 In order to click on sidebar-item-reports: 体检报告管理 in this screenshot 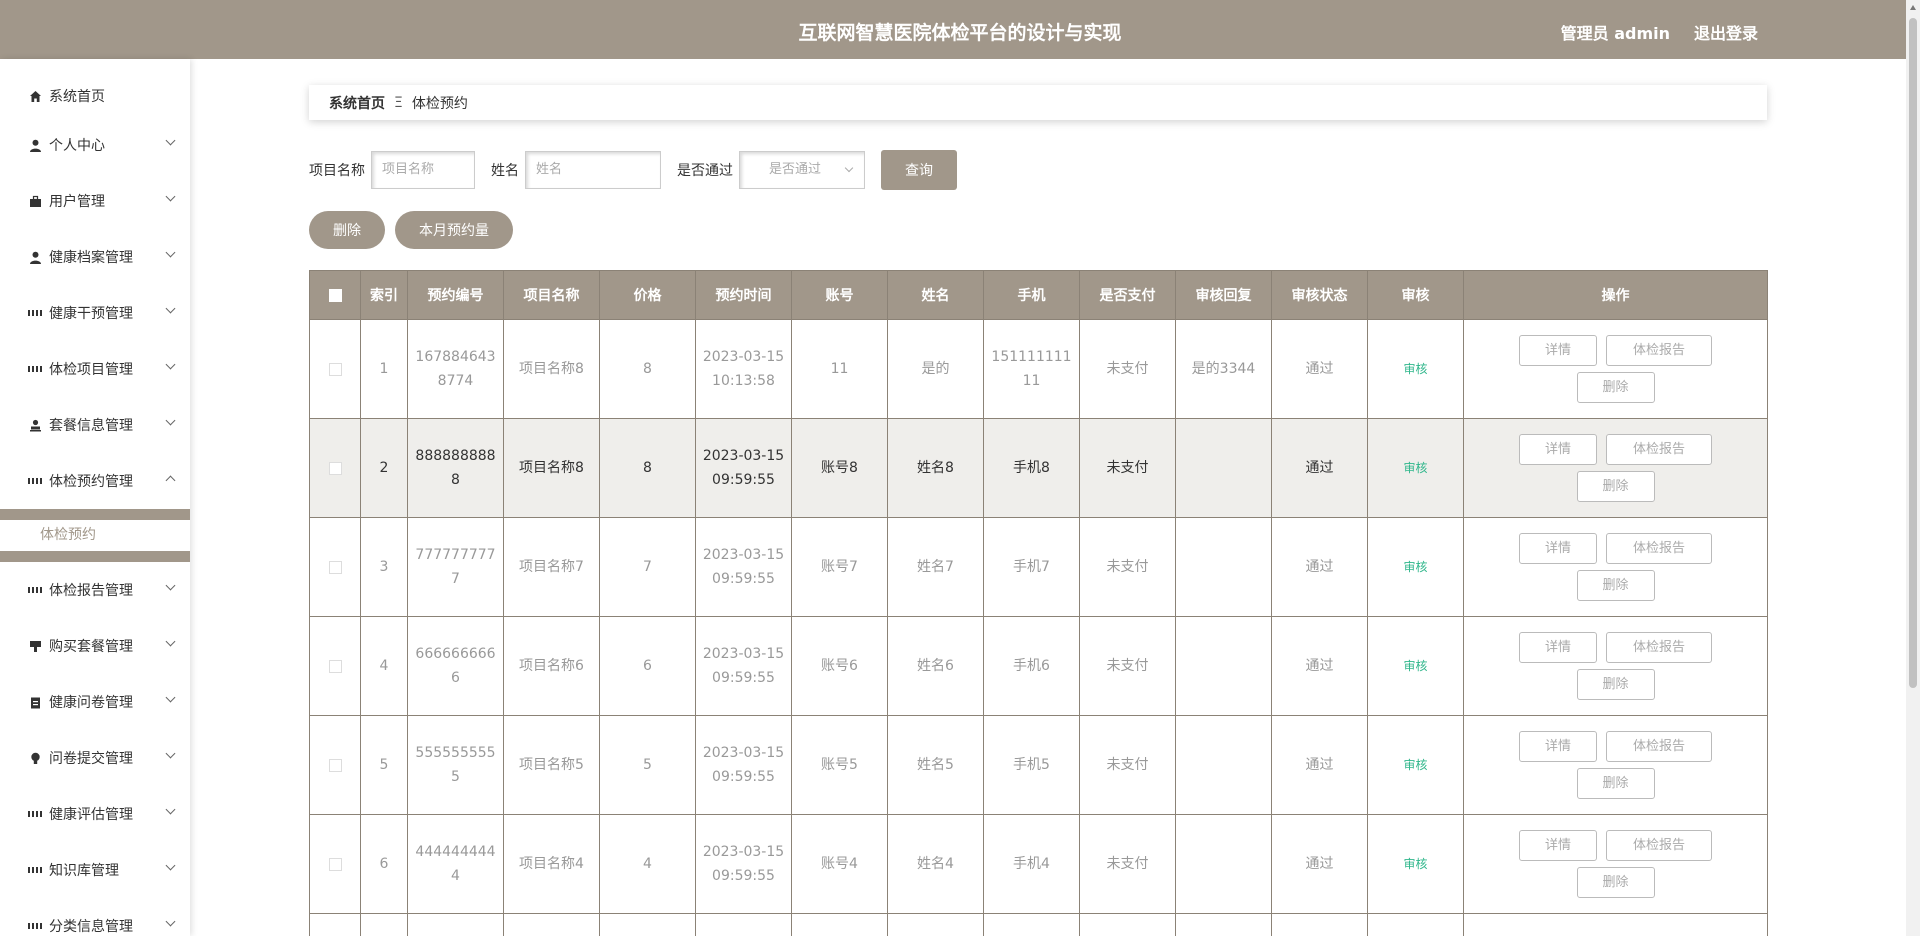, I will do `click(95, 590)`.